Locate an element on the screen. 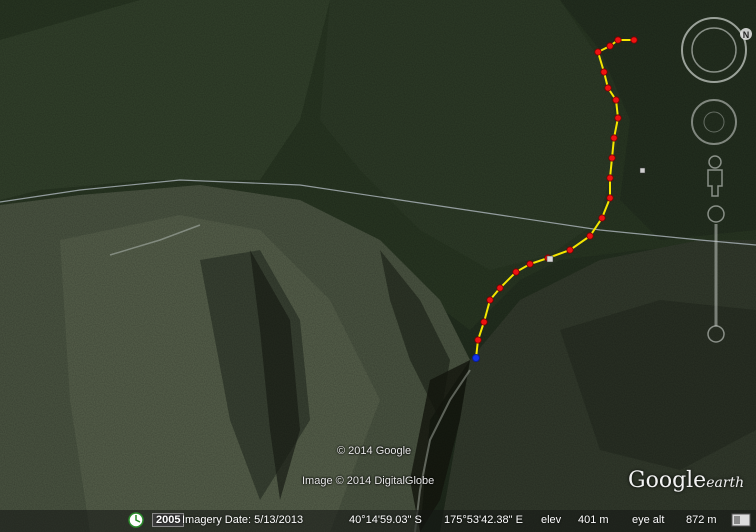 This screenshot has height=532, width=756. streaming-indicator-icon is located at coordinates (741, 521).